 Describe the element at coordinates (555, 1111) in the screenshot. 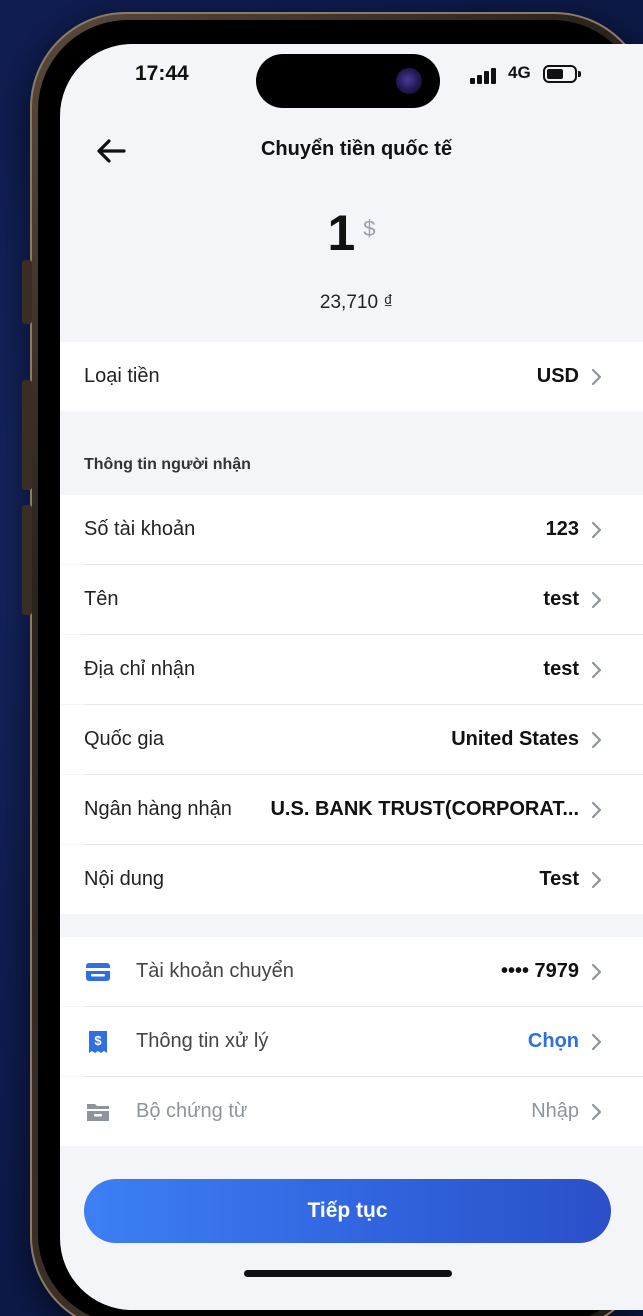

I see `row-value: Nhập` at that location.